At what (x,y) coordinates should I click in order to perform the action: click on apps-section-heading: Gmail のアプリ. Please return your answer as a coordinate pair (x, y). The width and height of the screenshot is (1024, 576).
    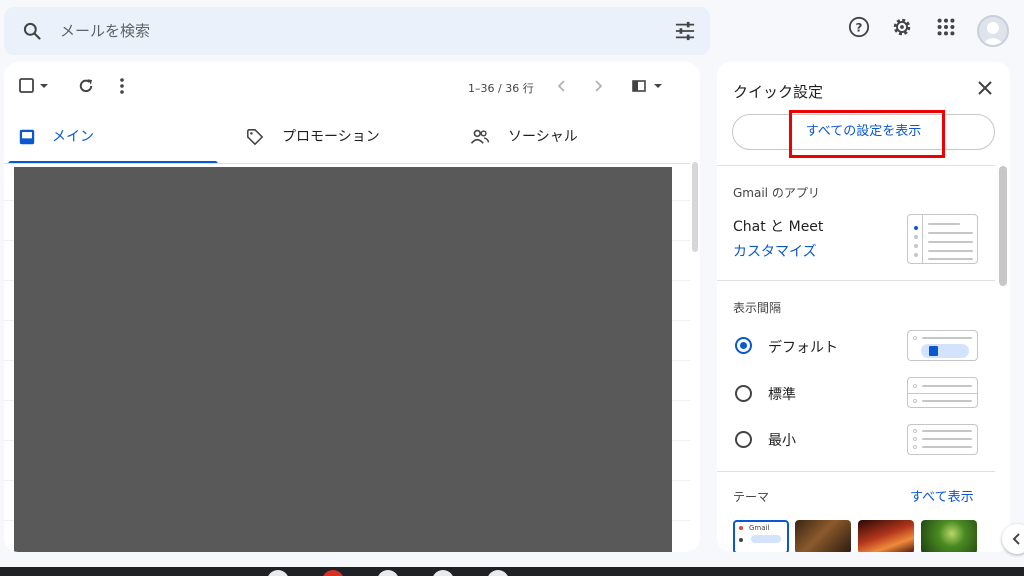
    Looking at the image, I should click on (776, 193).